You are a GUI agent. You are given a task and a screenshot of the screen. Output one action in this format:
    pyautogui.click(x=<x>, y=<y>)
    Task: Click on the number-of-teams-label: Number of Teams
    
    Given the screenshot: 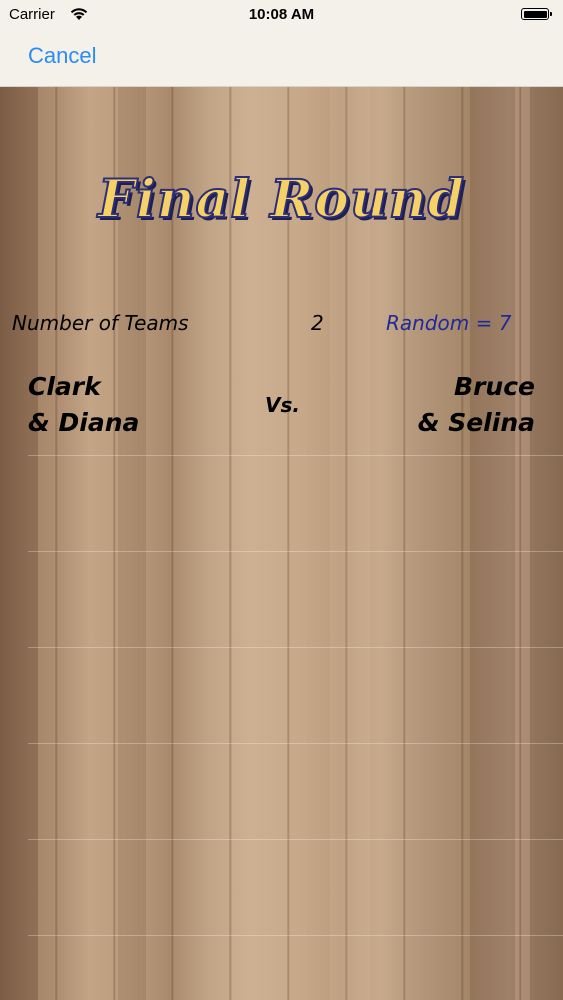 What is the action you would take?
    pyautogui.click(x=100, y=323)
    